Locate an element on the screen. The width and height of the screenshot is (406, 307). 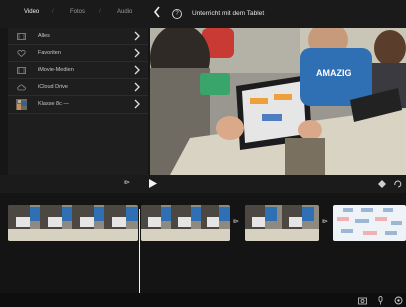
timeline-toolbar: ⧐ is located at coordinates (203, 184).